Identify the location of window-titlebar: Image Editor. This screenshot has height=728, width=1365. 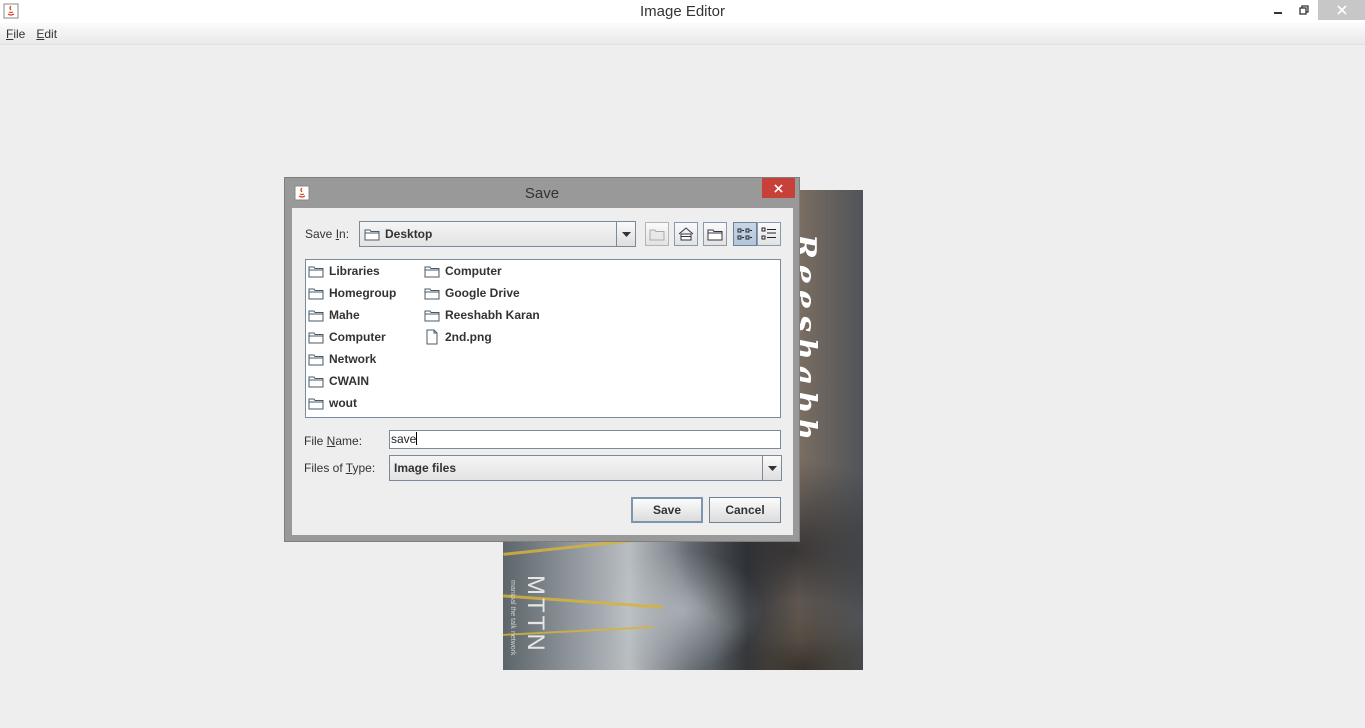
(682, 11).